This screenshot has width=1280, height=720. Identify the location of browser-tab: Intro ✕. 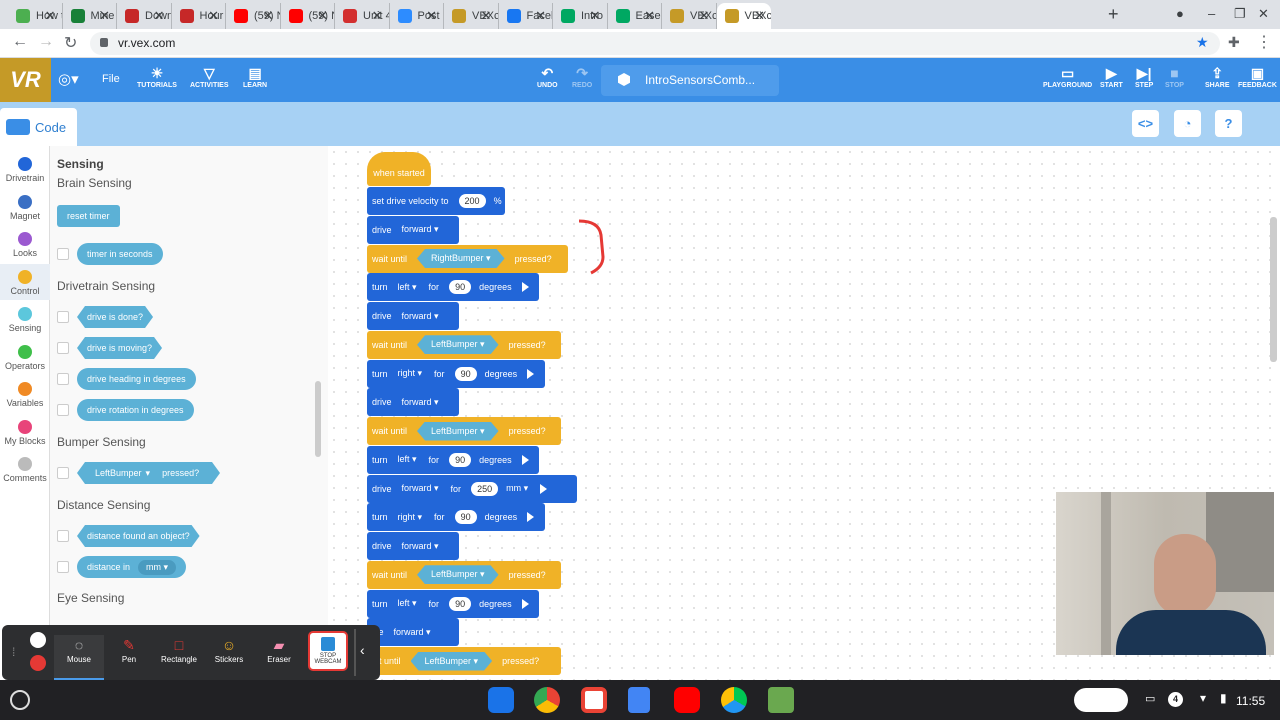
(580, 16).